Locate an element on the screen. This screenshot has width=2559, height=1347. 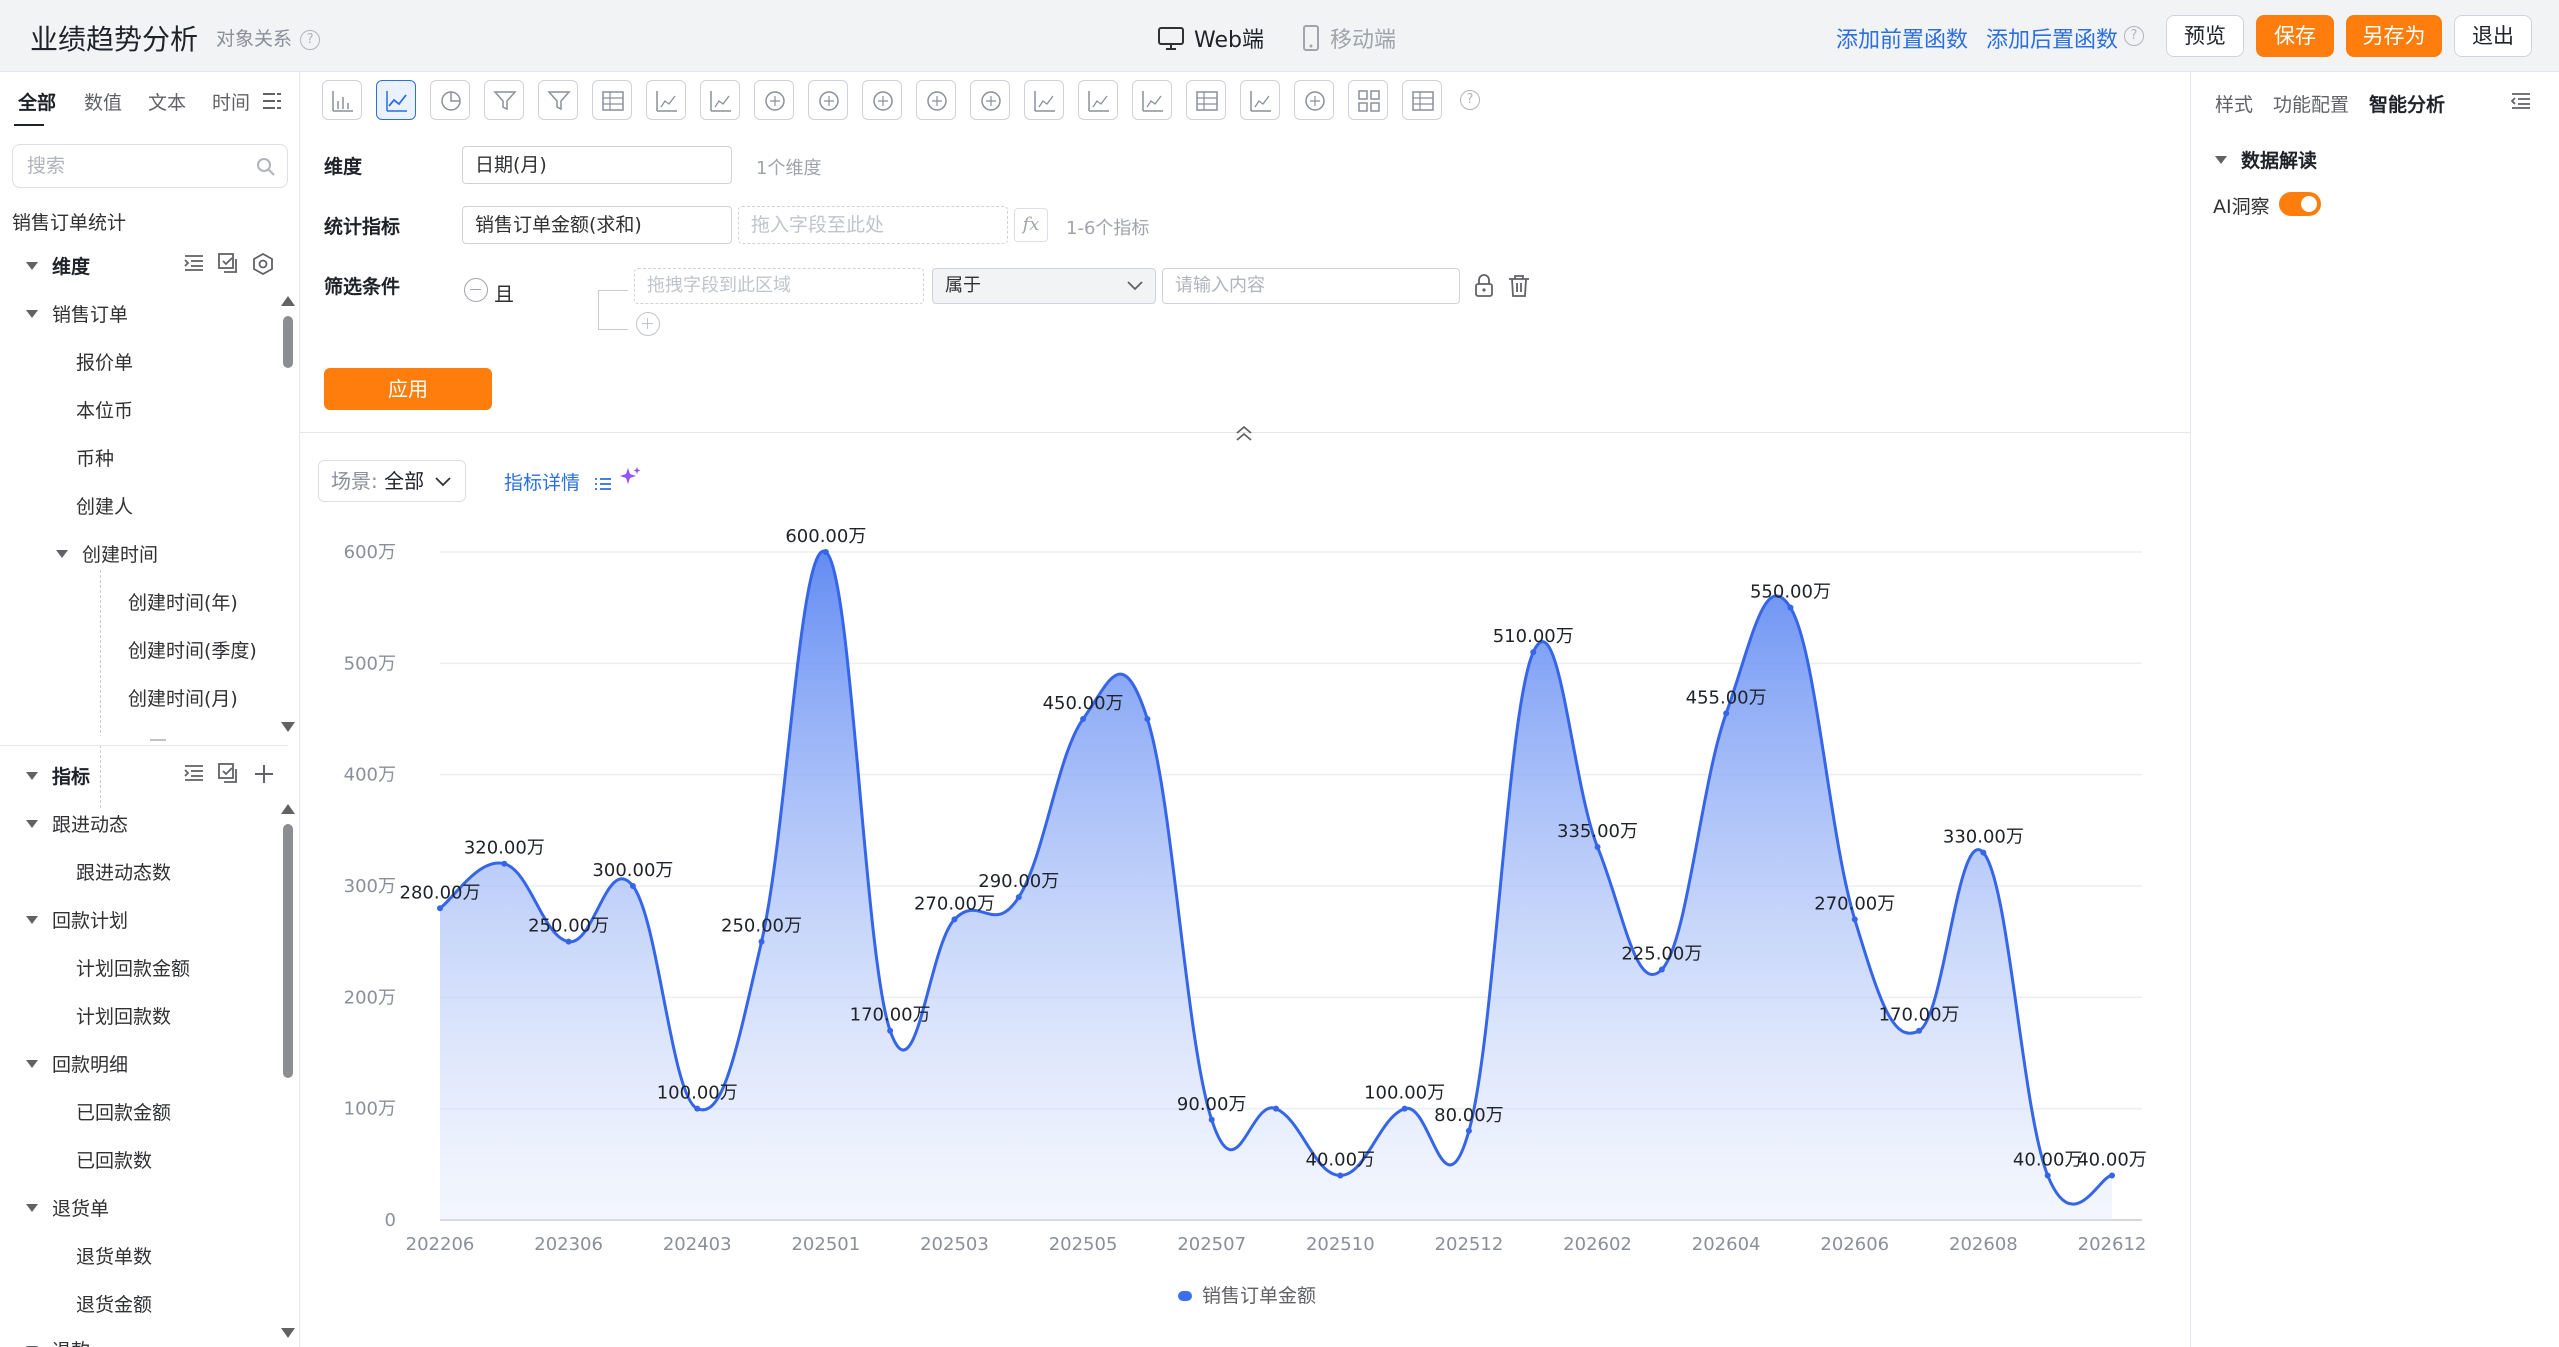
ai-sparkle-icon is located at coordinates (630, 478).